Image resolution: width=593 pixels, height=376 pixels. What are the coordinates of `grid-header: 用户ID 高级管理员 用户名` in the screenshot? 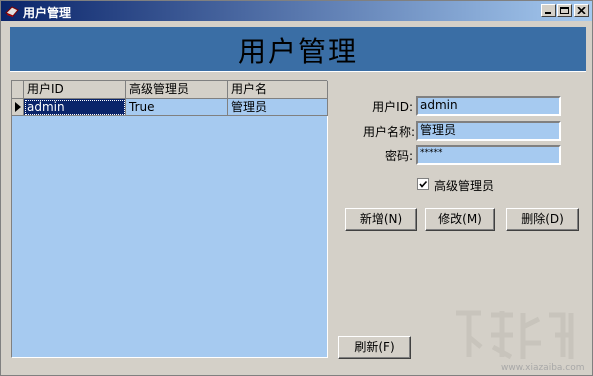 It's located at (170, 90).